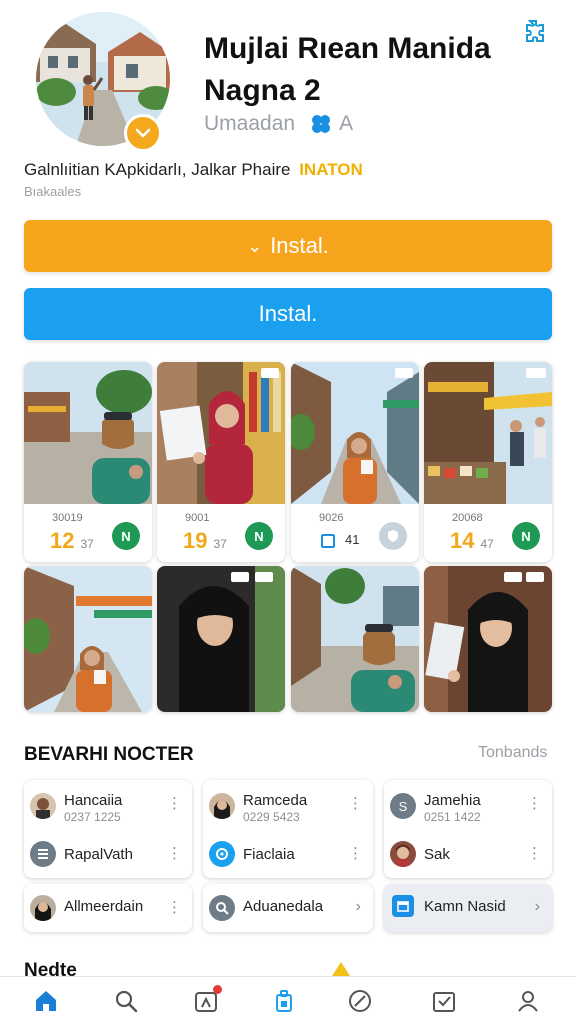 The width and height of the screenshot is (576, 1024). I want to click on contact-card: Allmeerdain ⋮, so click(108, 908).